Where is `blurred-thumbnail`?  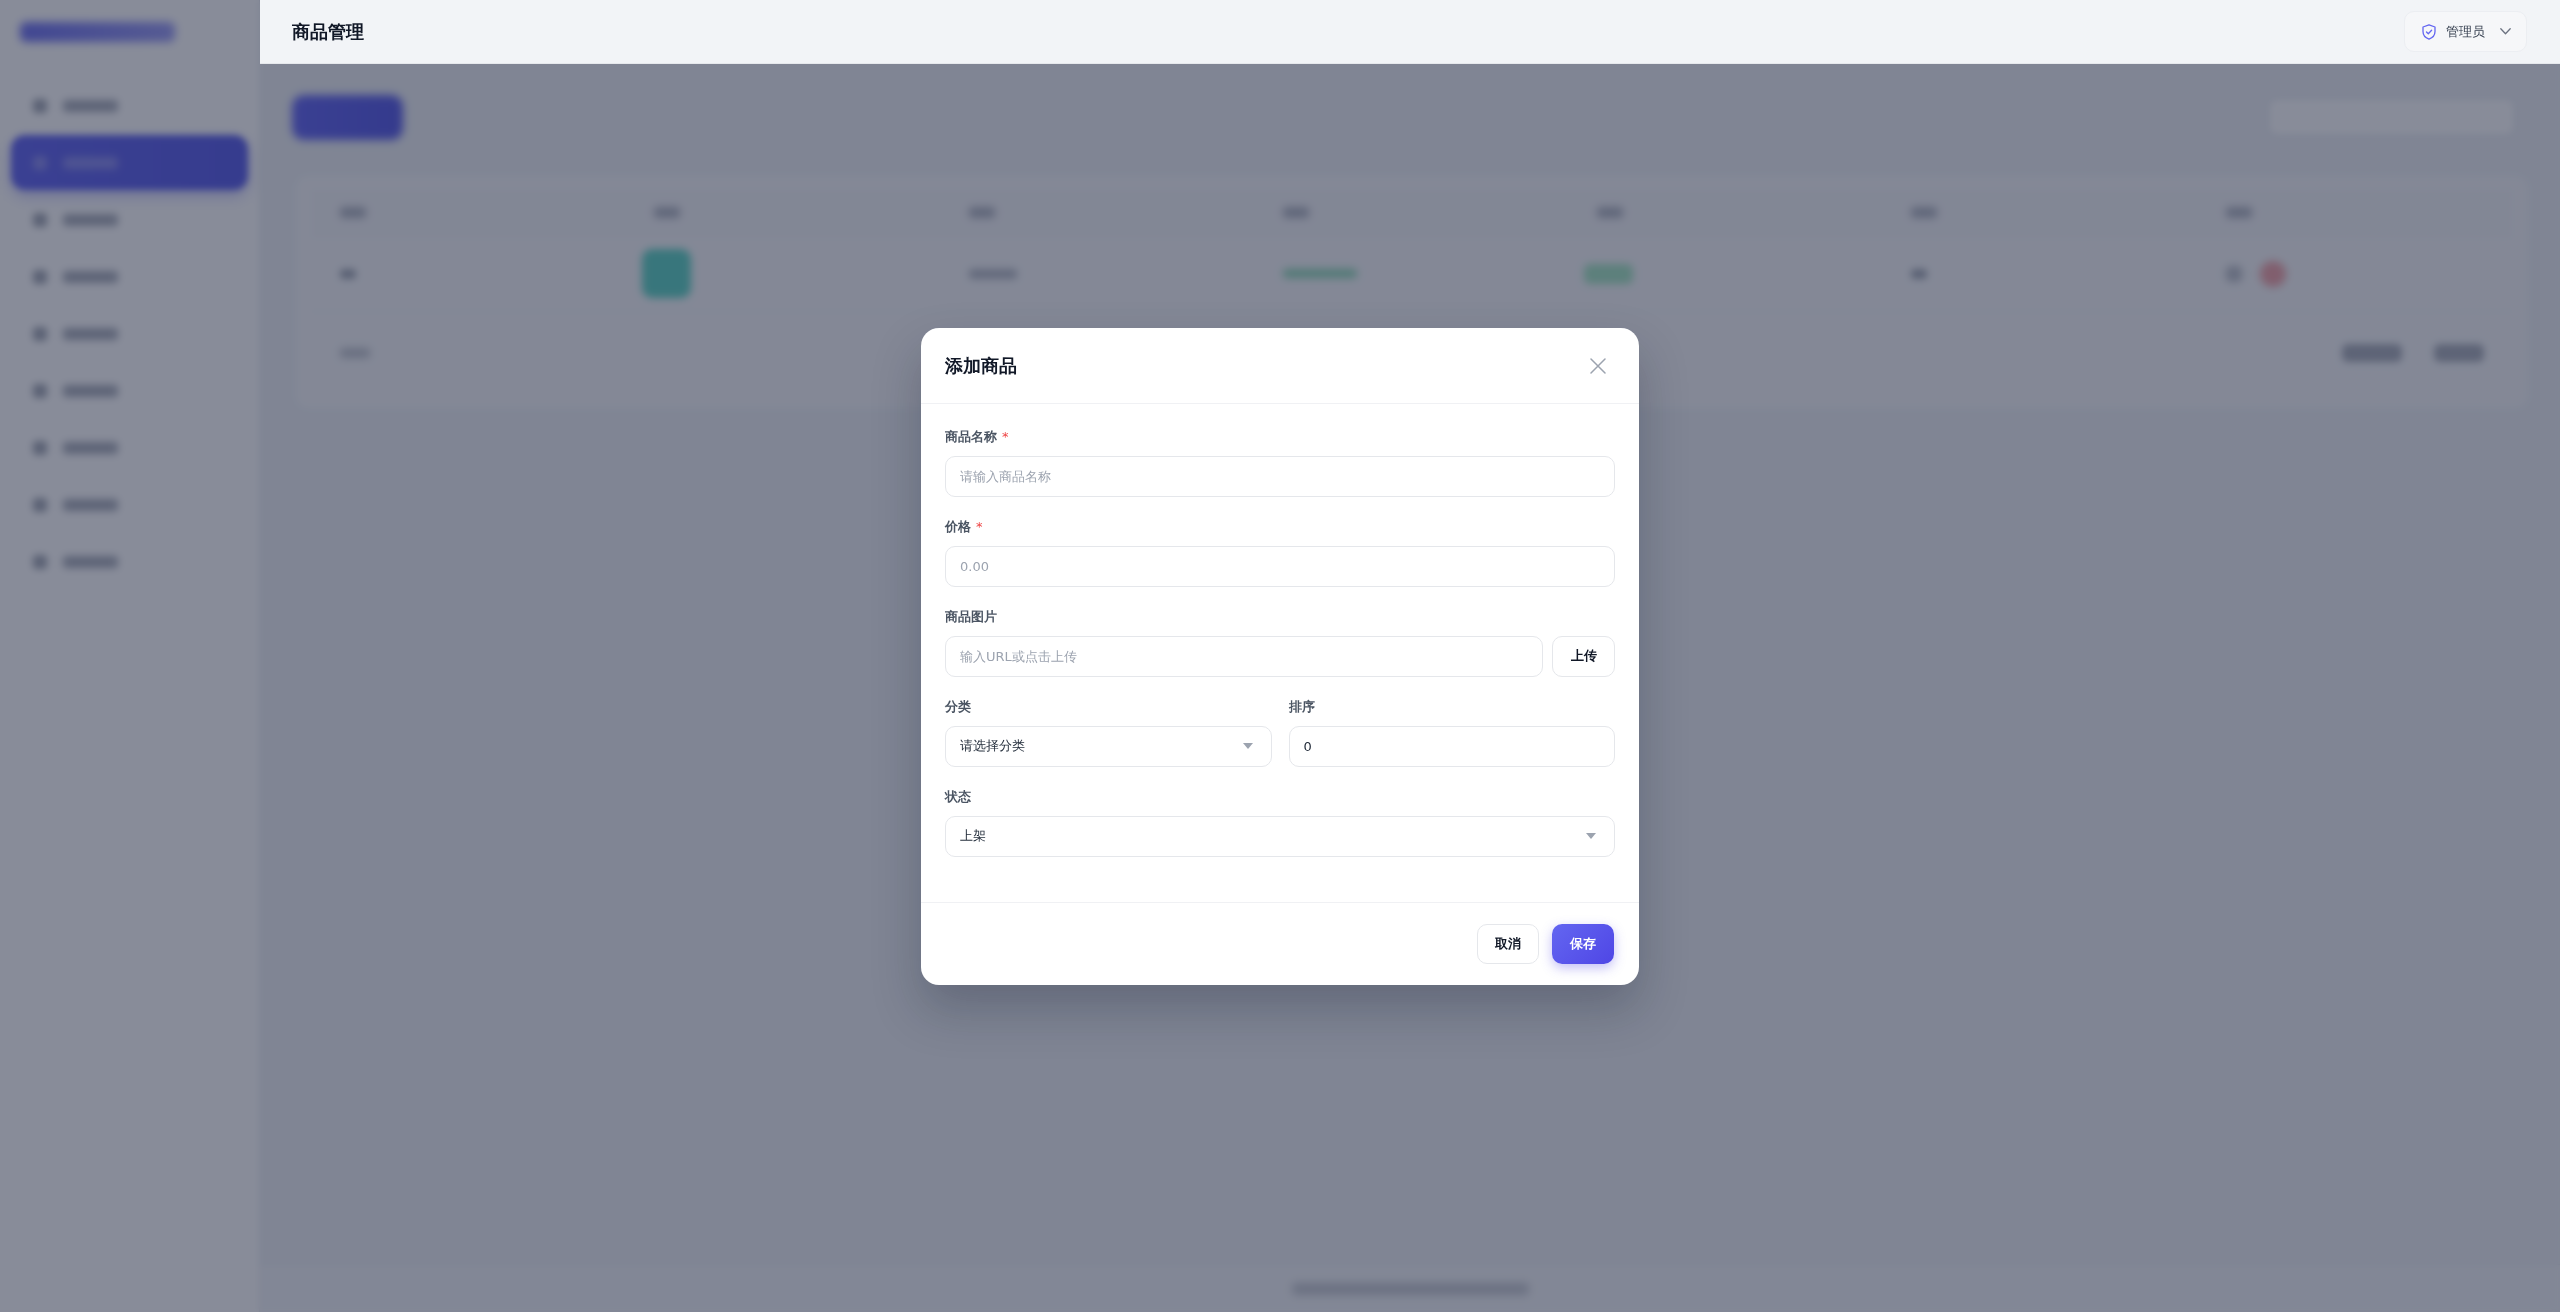
blurred-thumbnail is located at coordinates (667, 273).